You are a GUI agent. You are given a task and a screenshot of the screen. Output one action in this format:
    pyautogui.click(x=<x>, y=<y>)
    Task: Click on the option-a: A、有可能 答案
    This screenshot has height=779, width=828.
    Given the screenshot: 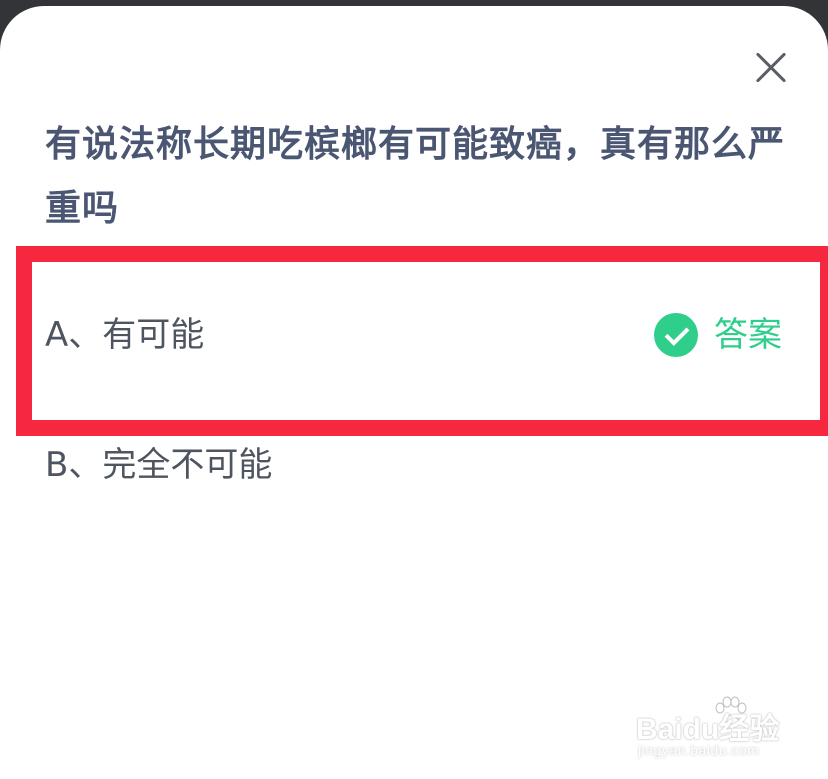 What is the action you would take?
    pyautogui.click(x=415, y=336)
    